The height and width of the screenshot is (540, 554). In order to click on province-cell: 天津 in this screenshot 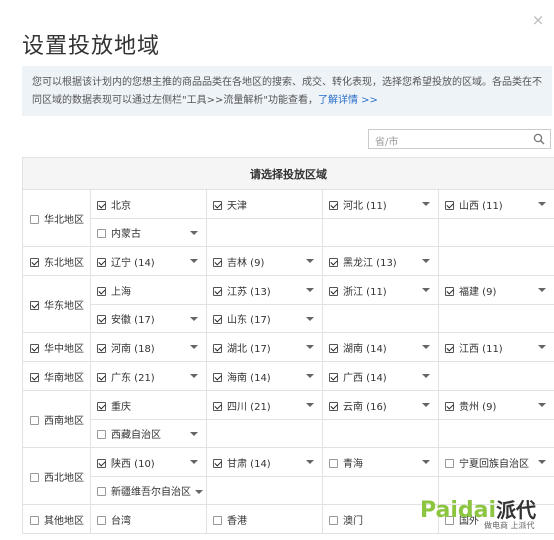, I will do `click(264, 204)`.